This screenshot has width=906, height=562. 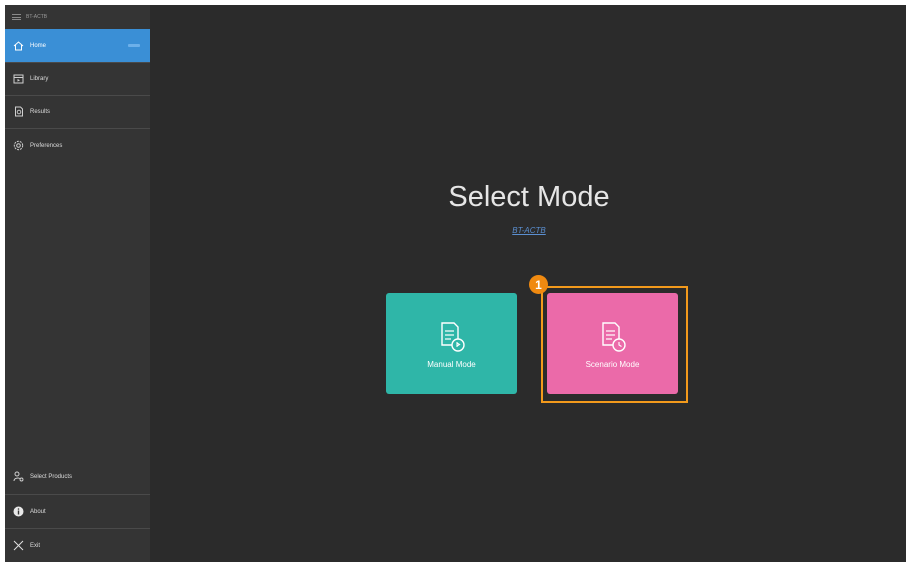 I want to click on library-icon, so click(x=18, y=78).